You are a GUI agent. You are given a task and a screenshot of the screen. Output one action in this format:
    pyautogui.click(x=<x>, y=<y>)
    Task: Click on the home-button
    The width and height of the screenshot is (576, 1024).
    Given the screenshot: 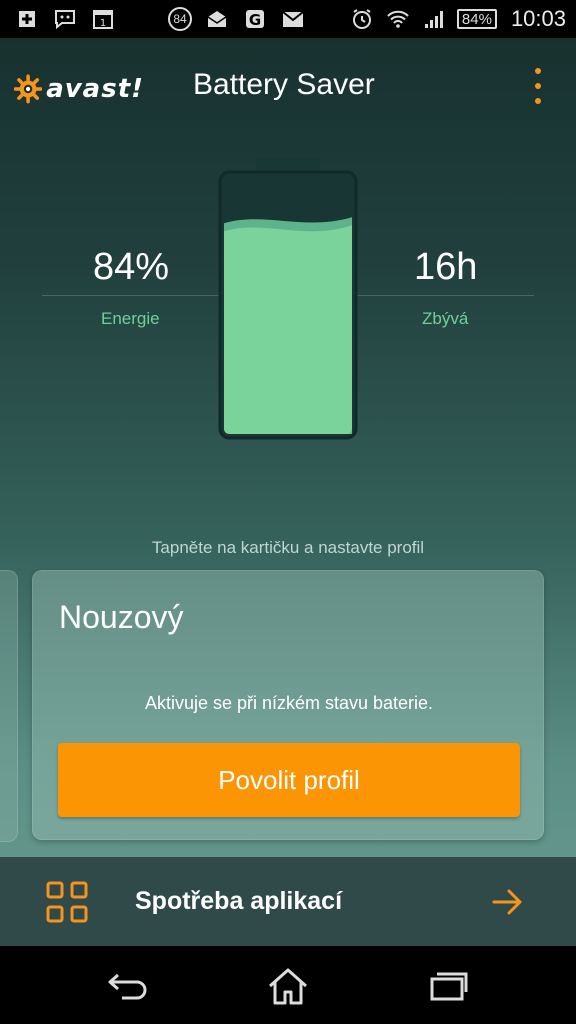 What is the action you would take?
    pyautogui.click(x=288, y=986)
    